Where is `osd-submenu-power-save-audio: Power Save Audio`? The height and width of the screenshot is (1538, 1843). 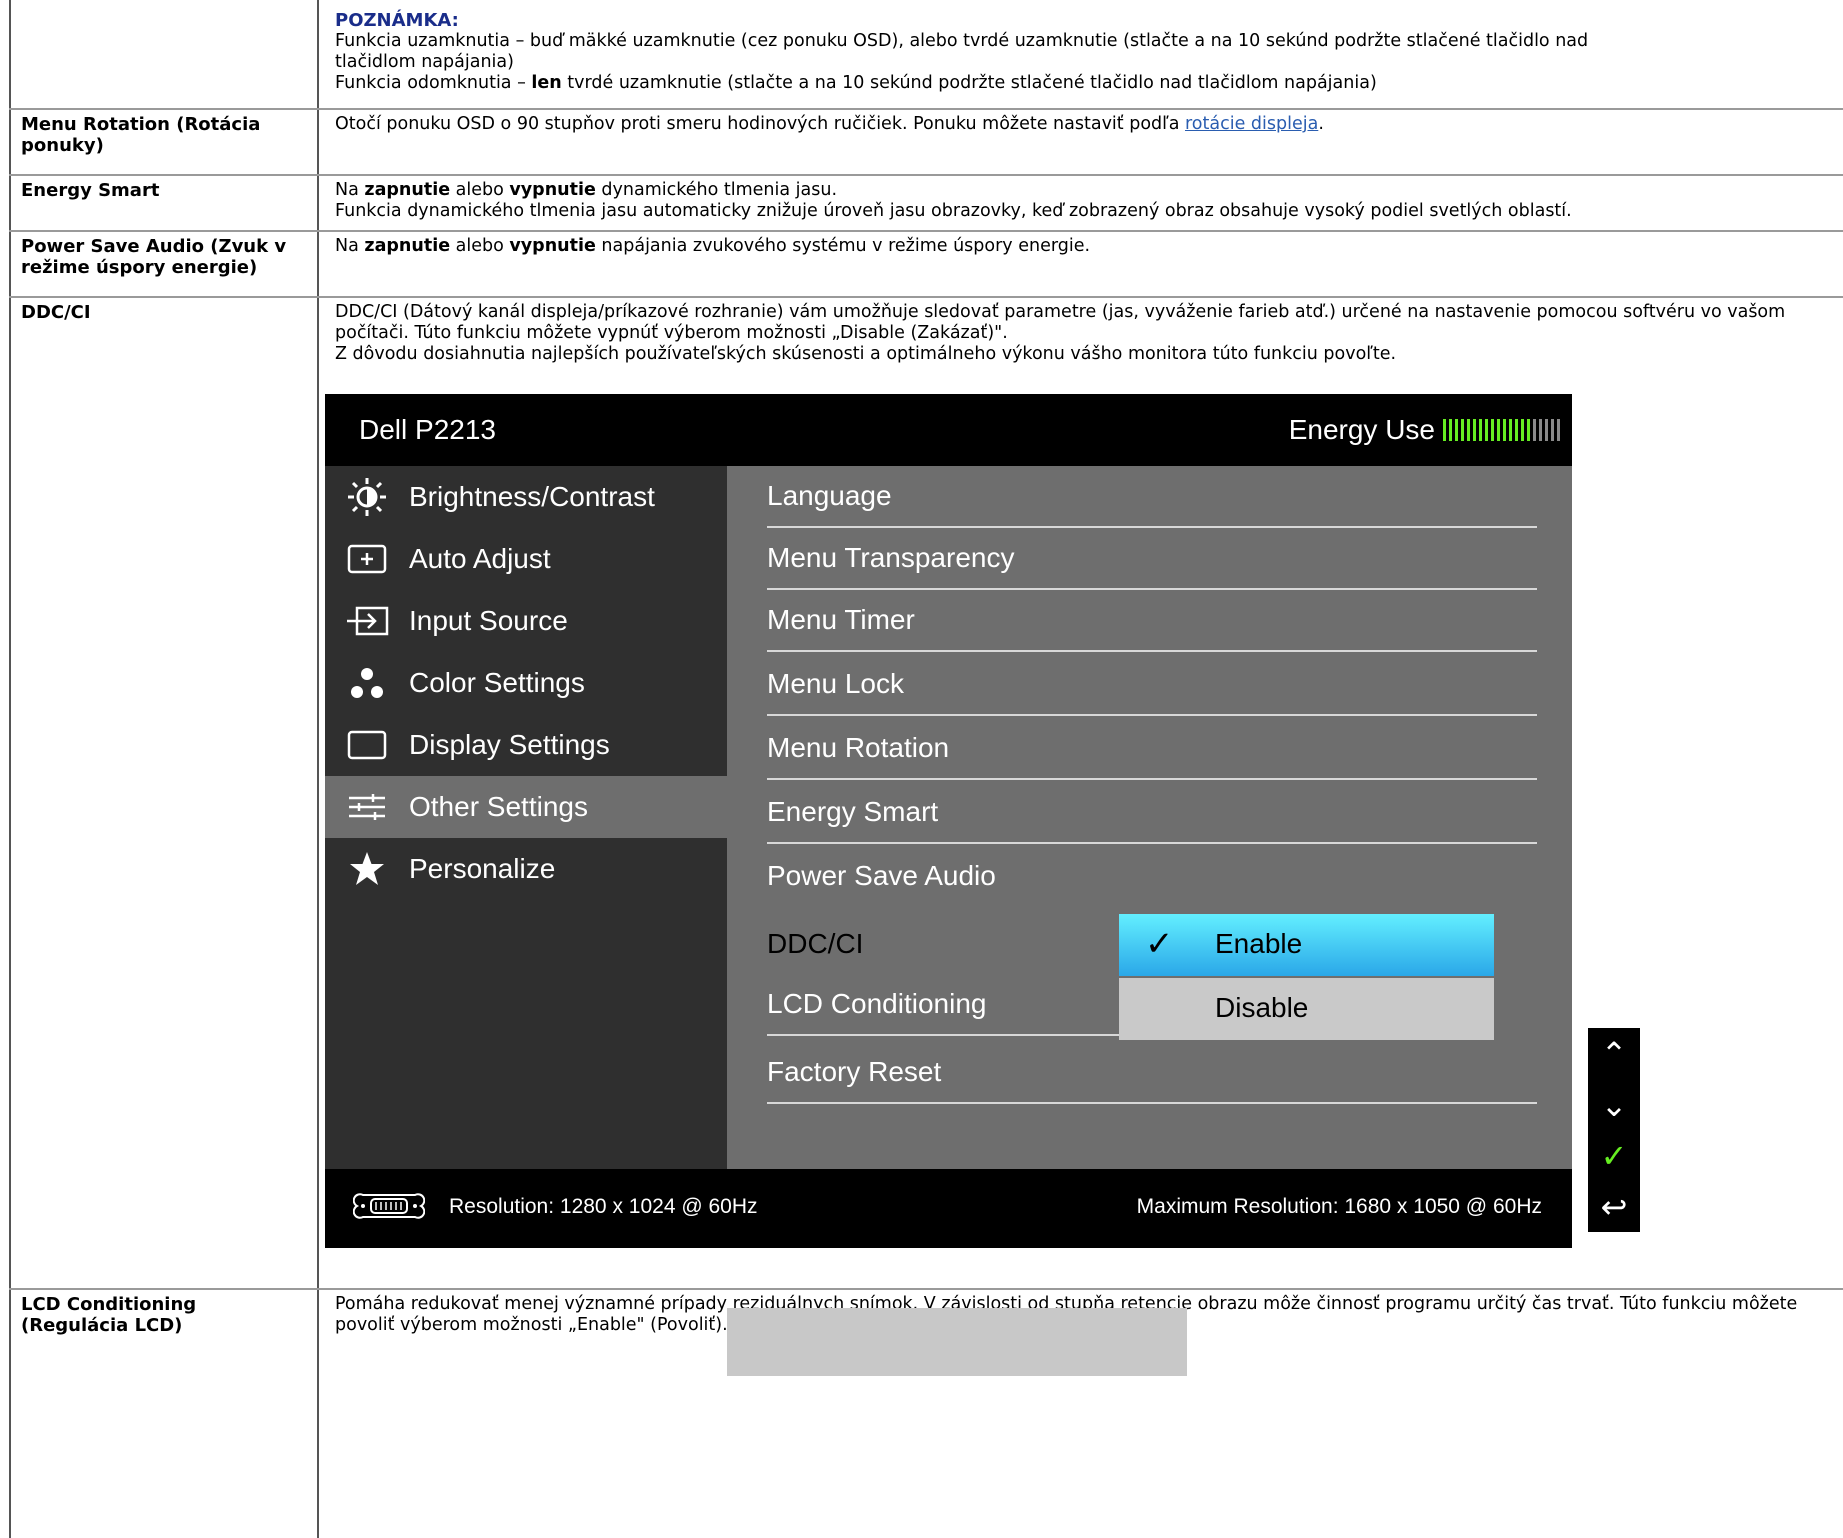 osd-submenu-power-save-audio: Power Save Audio is located at coordinates (1152, 877).